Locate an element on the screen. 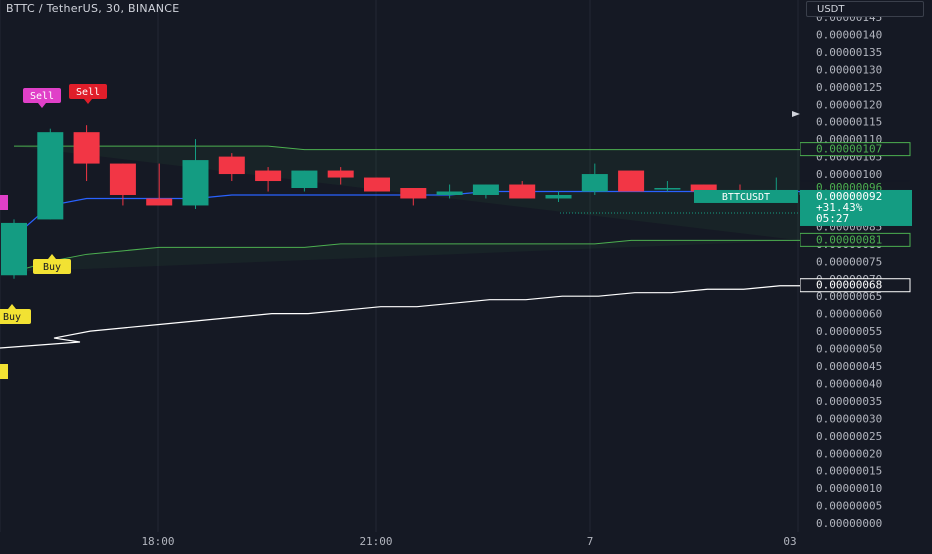 This screenshot has width=932, height=554. price-tick-label: 0.00000010 is located at coordinates (849, 488).